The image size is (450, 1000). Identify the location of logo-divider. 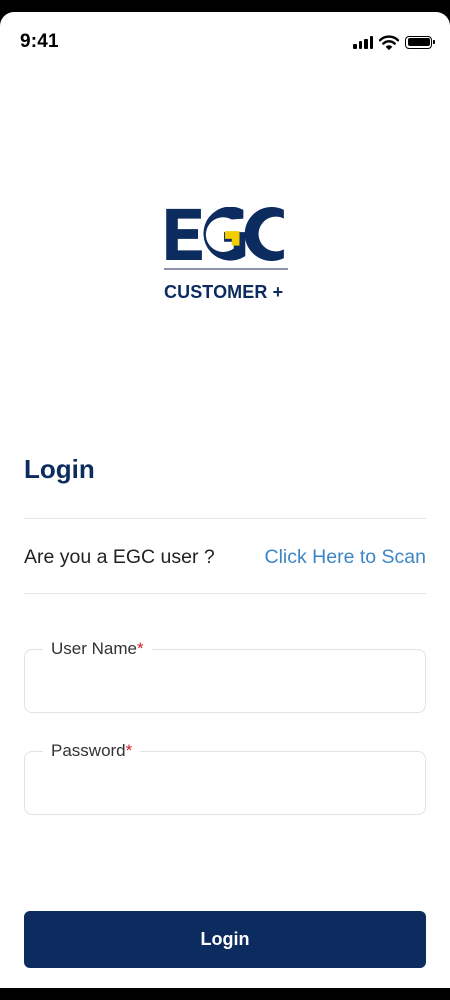
(226, 269).